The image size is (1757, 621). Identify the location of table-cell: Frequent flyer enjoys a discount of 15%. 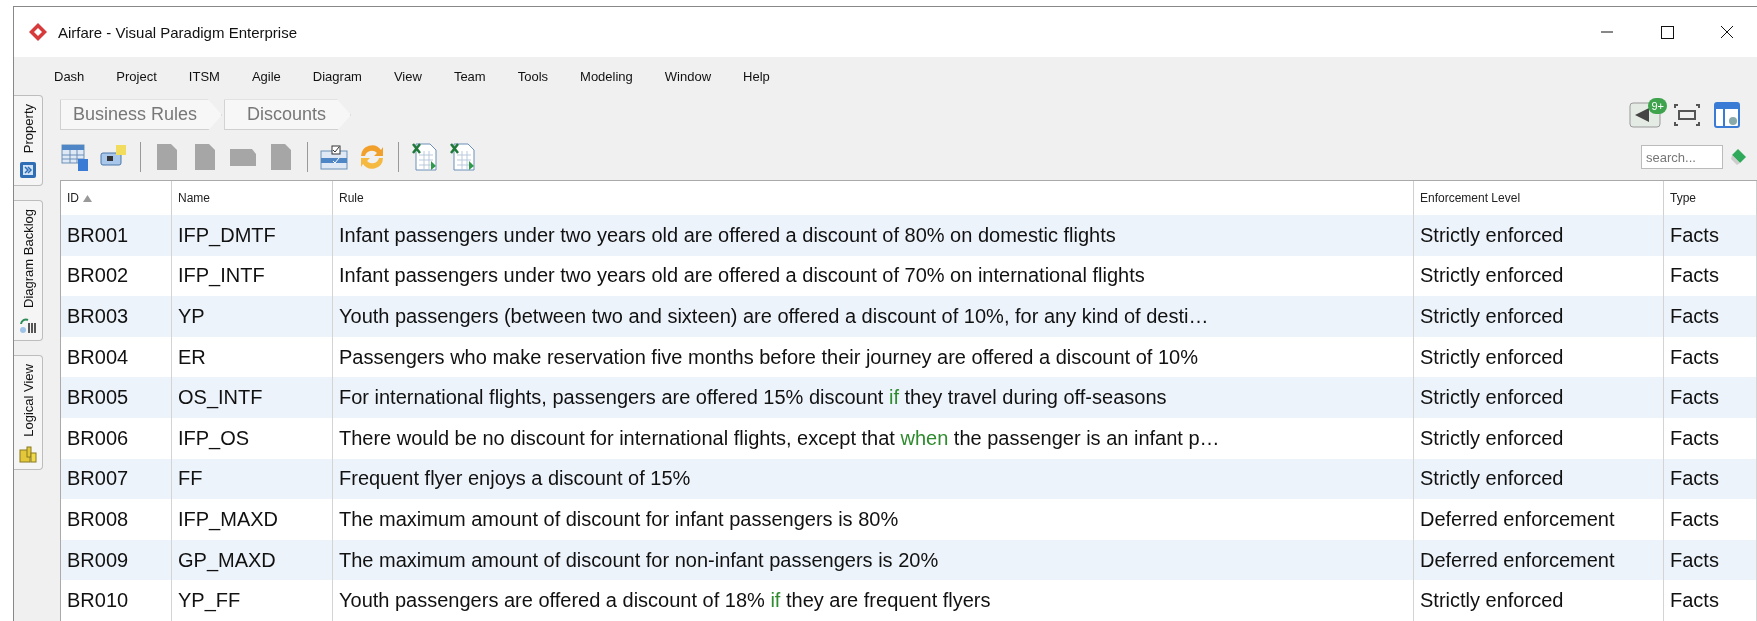
(873, 479).